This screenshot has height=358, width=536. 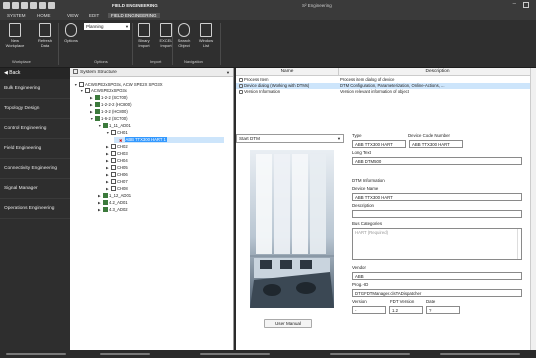 What do you see at coordinates (109, 112) in the screenshot?
I see `tree-node: ▶ 1-3-2 (HC800)` at bounding box center [109, 112].